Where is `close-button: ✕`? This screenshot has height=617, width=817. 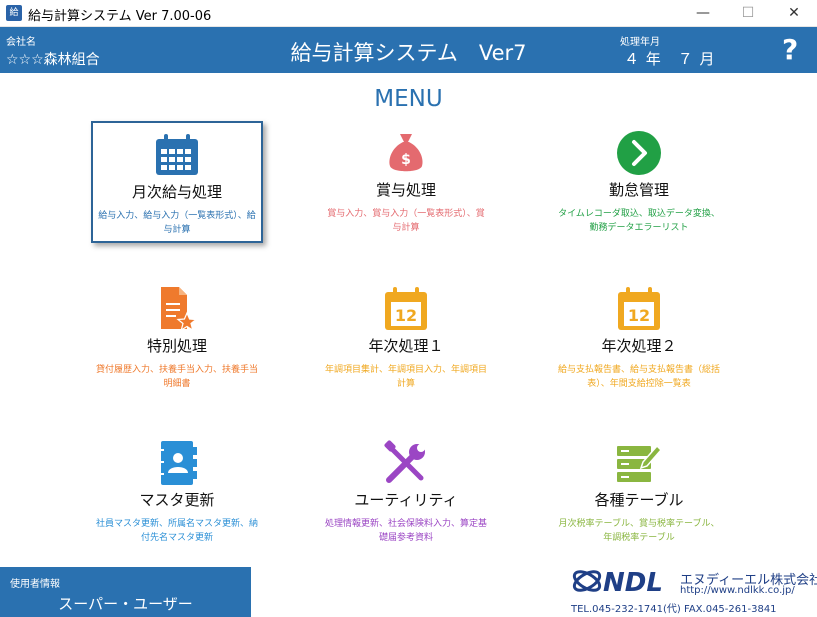 close-button: ✕ is located at coordinates (794, 13).